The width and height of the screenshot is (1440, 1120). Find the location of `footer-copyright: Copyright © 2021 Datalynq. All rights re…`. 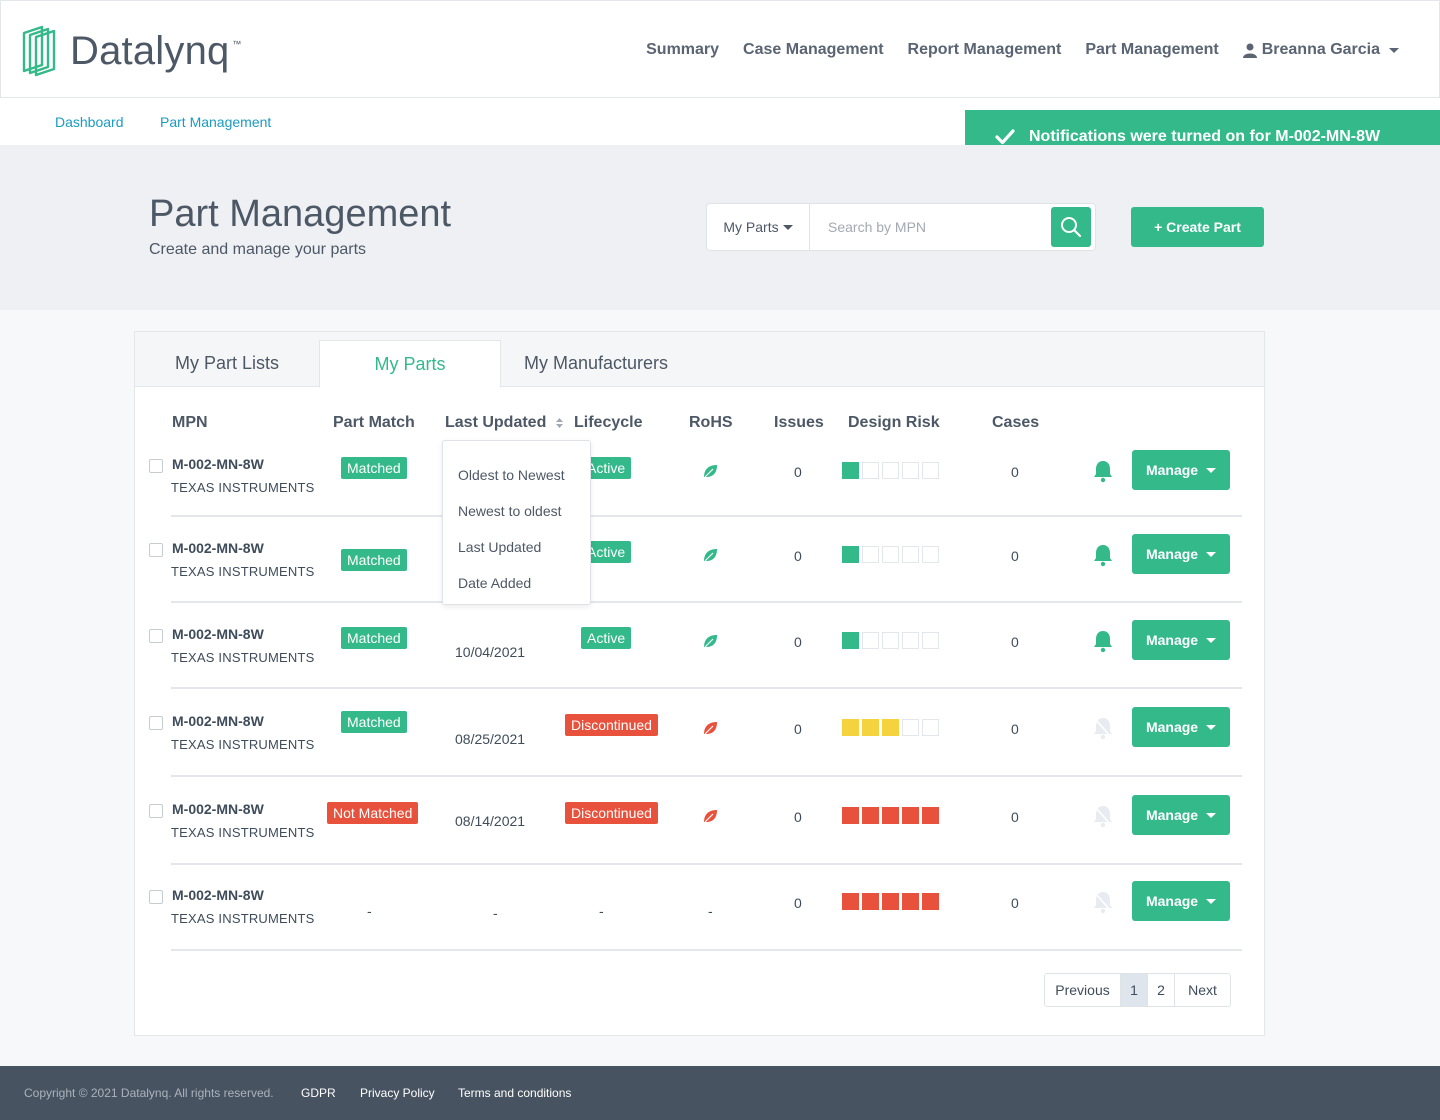

footer-copyright: Copyright © 2021 Datalynq. All rights re… is located at coordinates (149, 1093).